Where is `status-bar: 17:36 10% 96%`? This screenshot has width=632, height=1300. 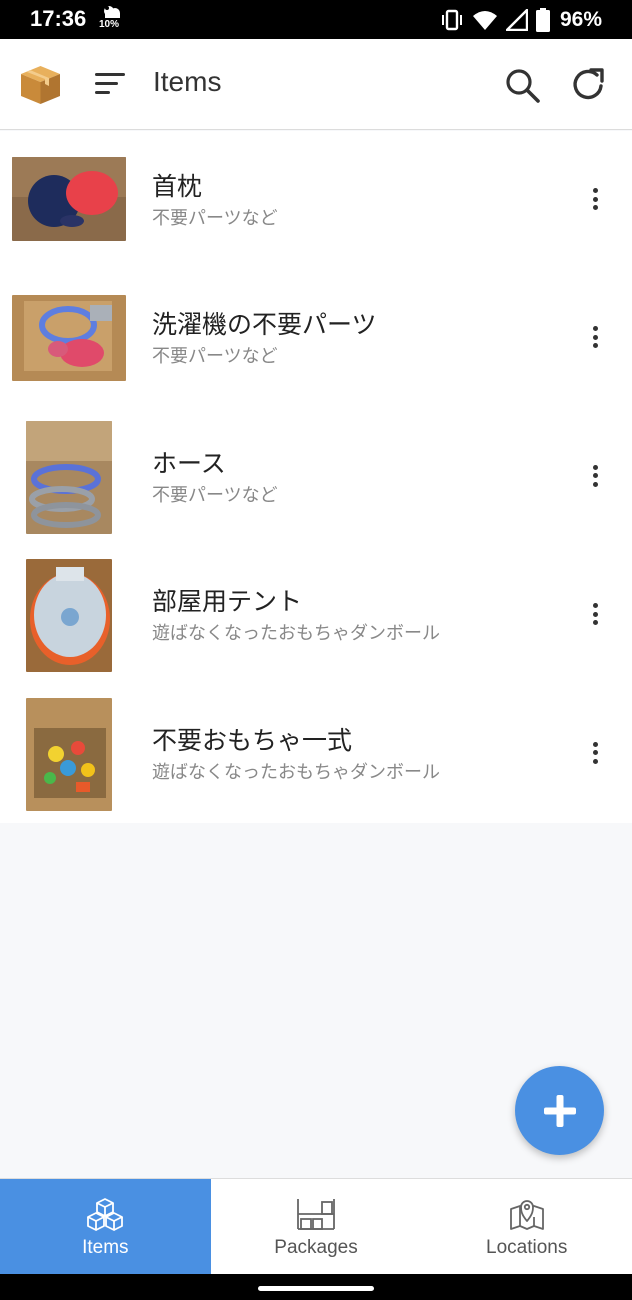 status-bar: 17:36 10% 96% is located at coordinates (316, 19).